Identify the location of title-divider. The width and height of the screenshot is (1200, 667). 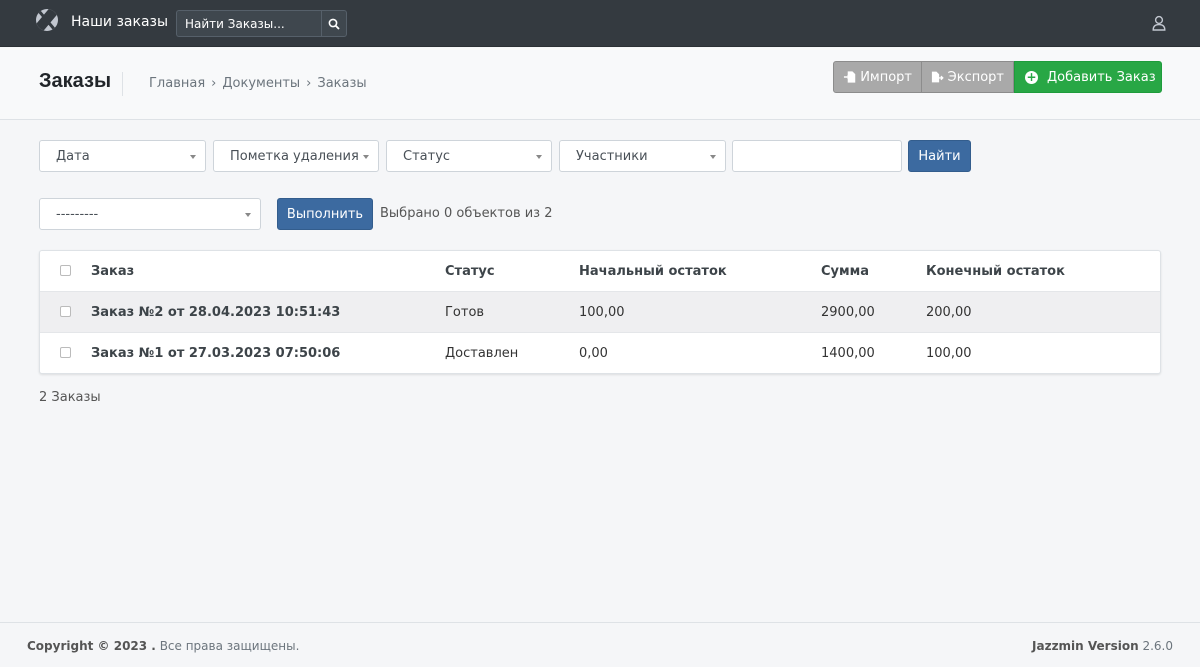
(122, 84).